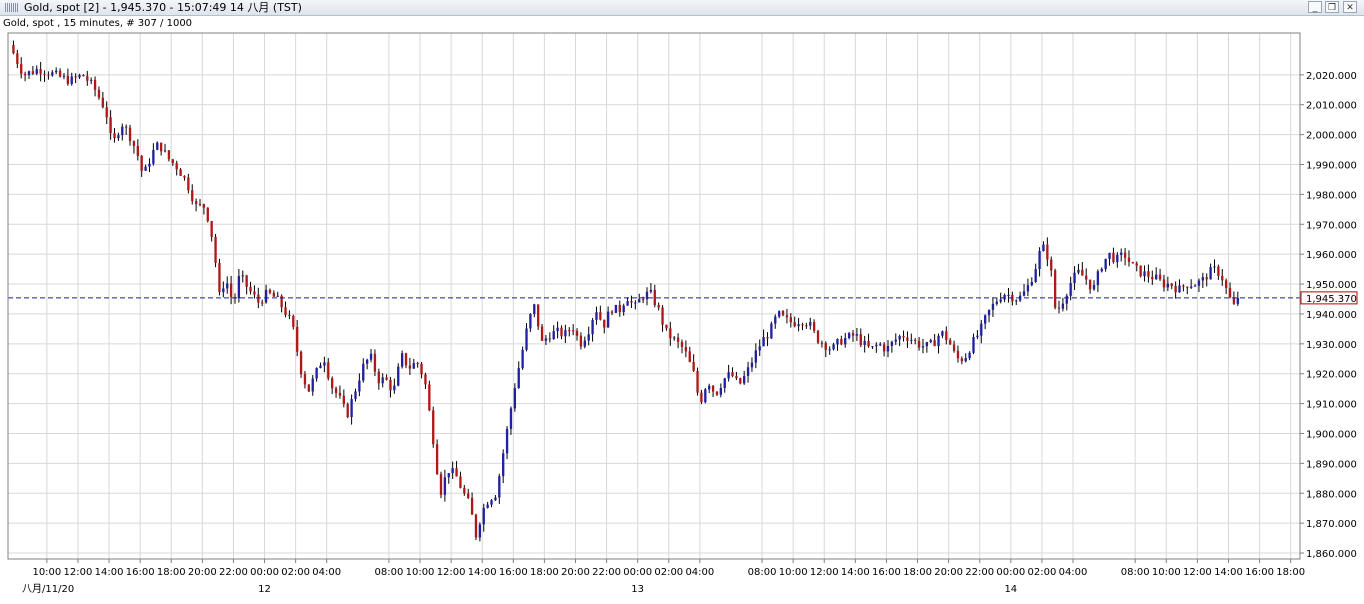 The image size is (1364, 604). What do you see at coordinates (1331, 375) in the screenshot?
I see `y-tick-label: 1,920.000` at bounding box center [1331, 375].